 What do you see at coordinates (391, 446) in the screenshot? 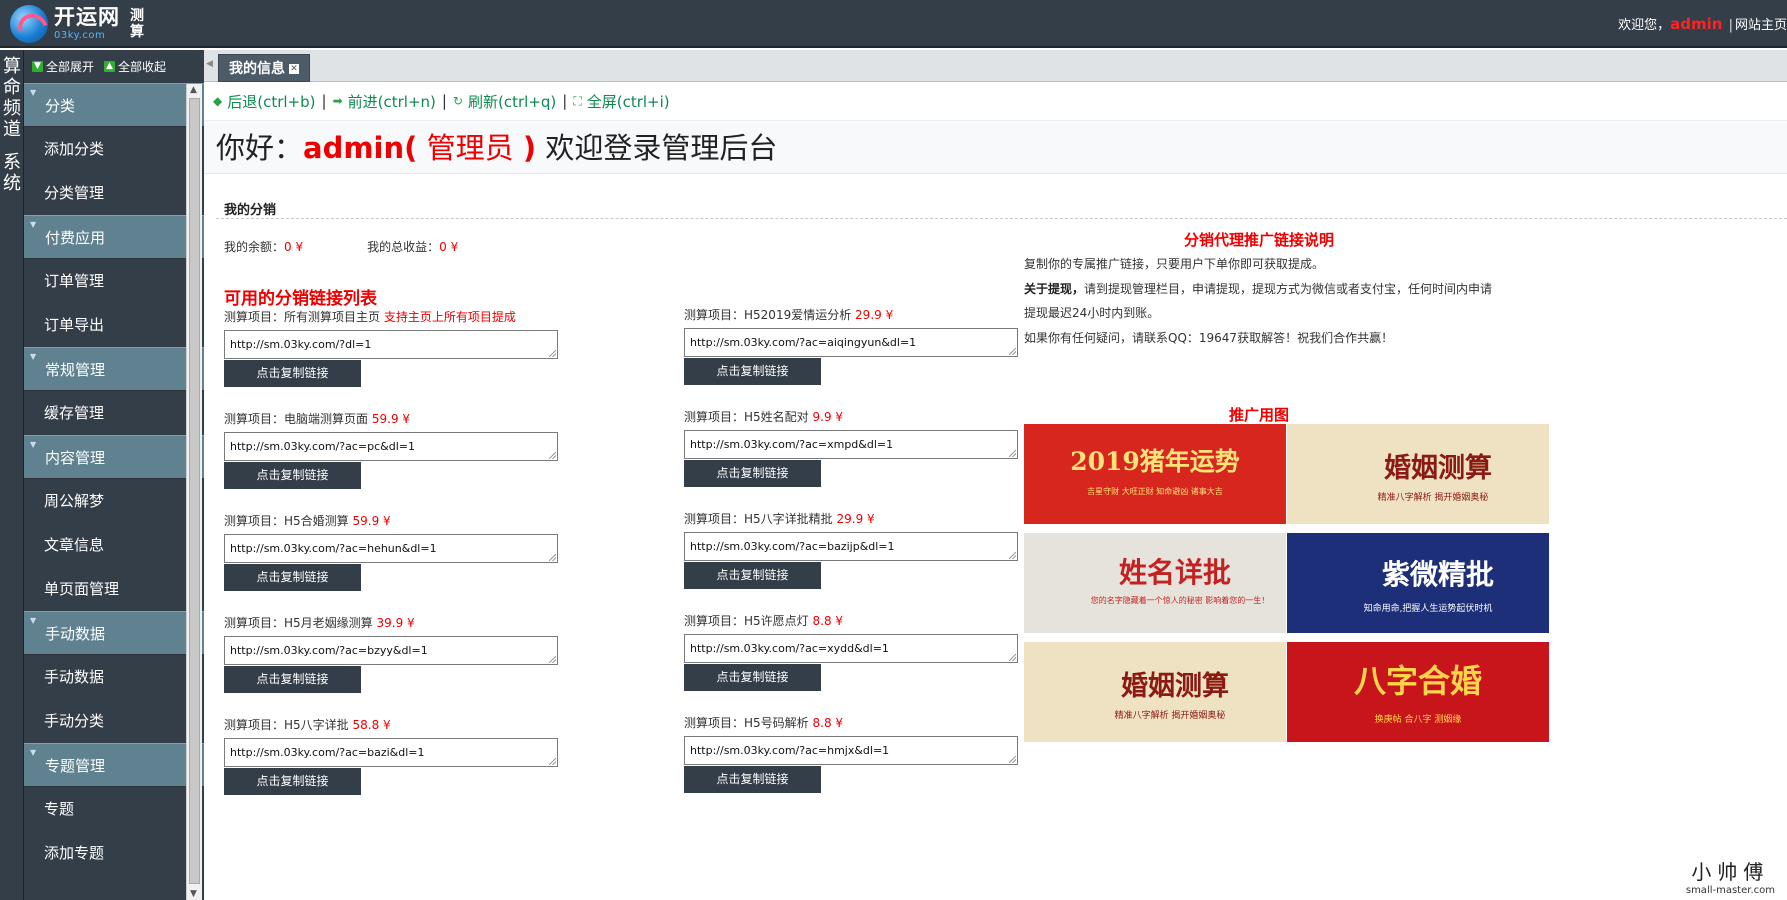
I see `link-url-field: http://sm.03ky.com/?ac=pc&dl=1` at bounding box center [391, 446].